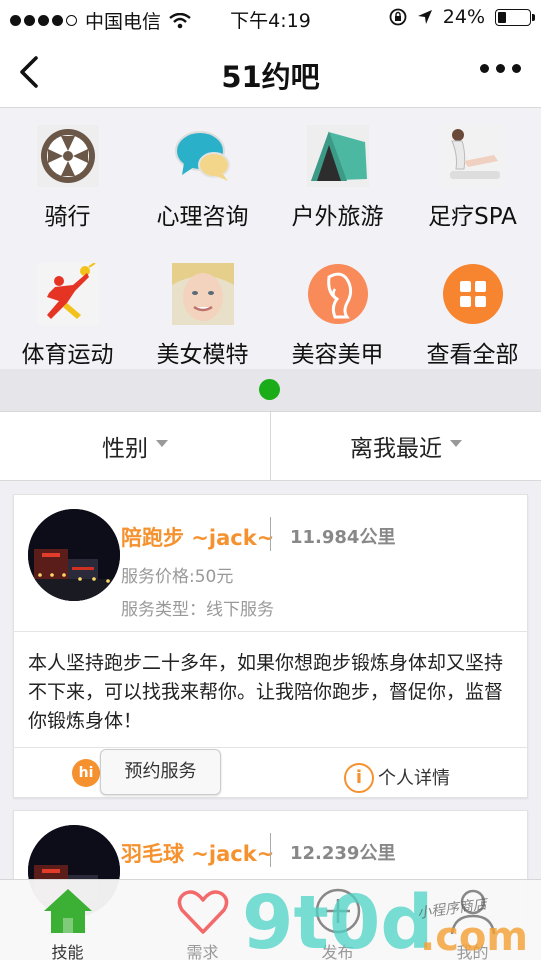  What do you see at coordinates (68, 294) in the screenshot?
I see `athlete-icon` at bounding box center [68, 294].